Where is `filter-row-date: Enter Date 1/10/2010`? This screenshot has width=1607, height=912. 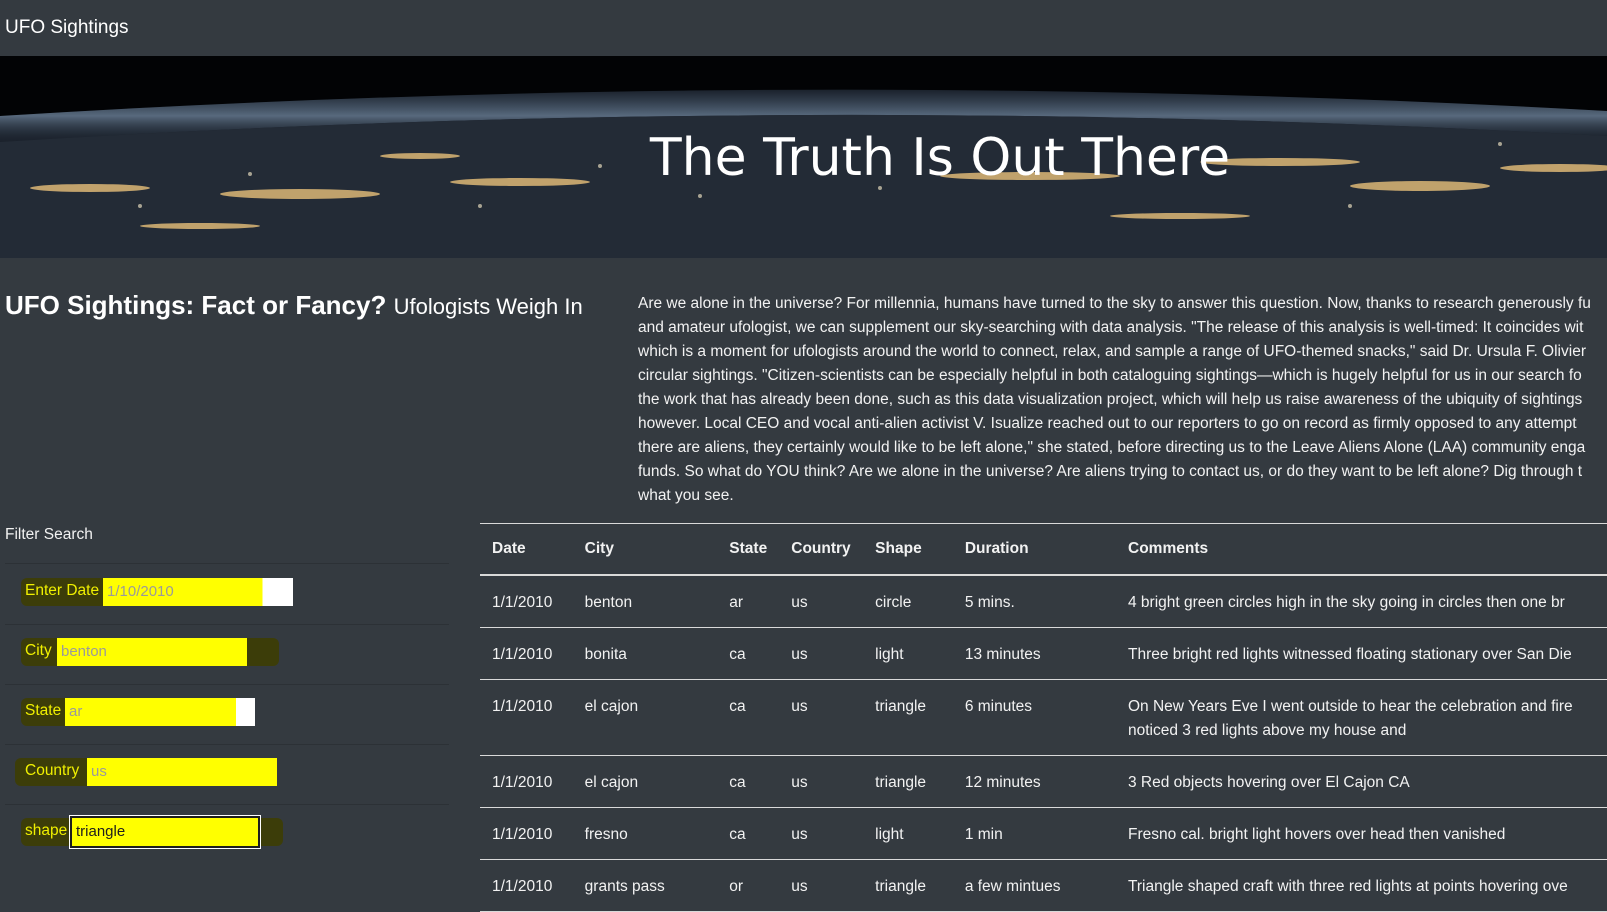 filter-row-date: Enter Date 1/10/2010 is located at coordinates (227, 594).